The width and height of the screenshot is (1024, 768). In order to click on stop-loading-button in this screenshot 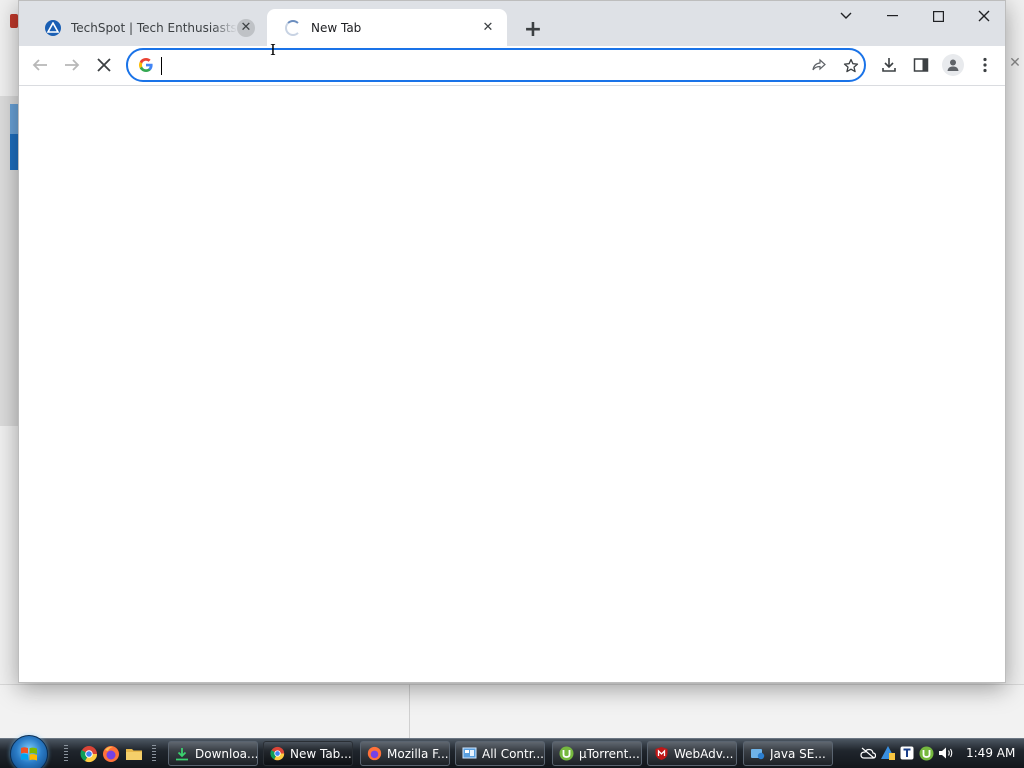, I will do `click(104, 65)`.